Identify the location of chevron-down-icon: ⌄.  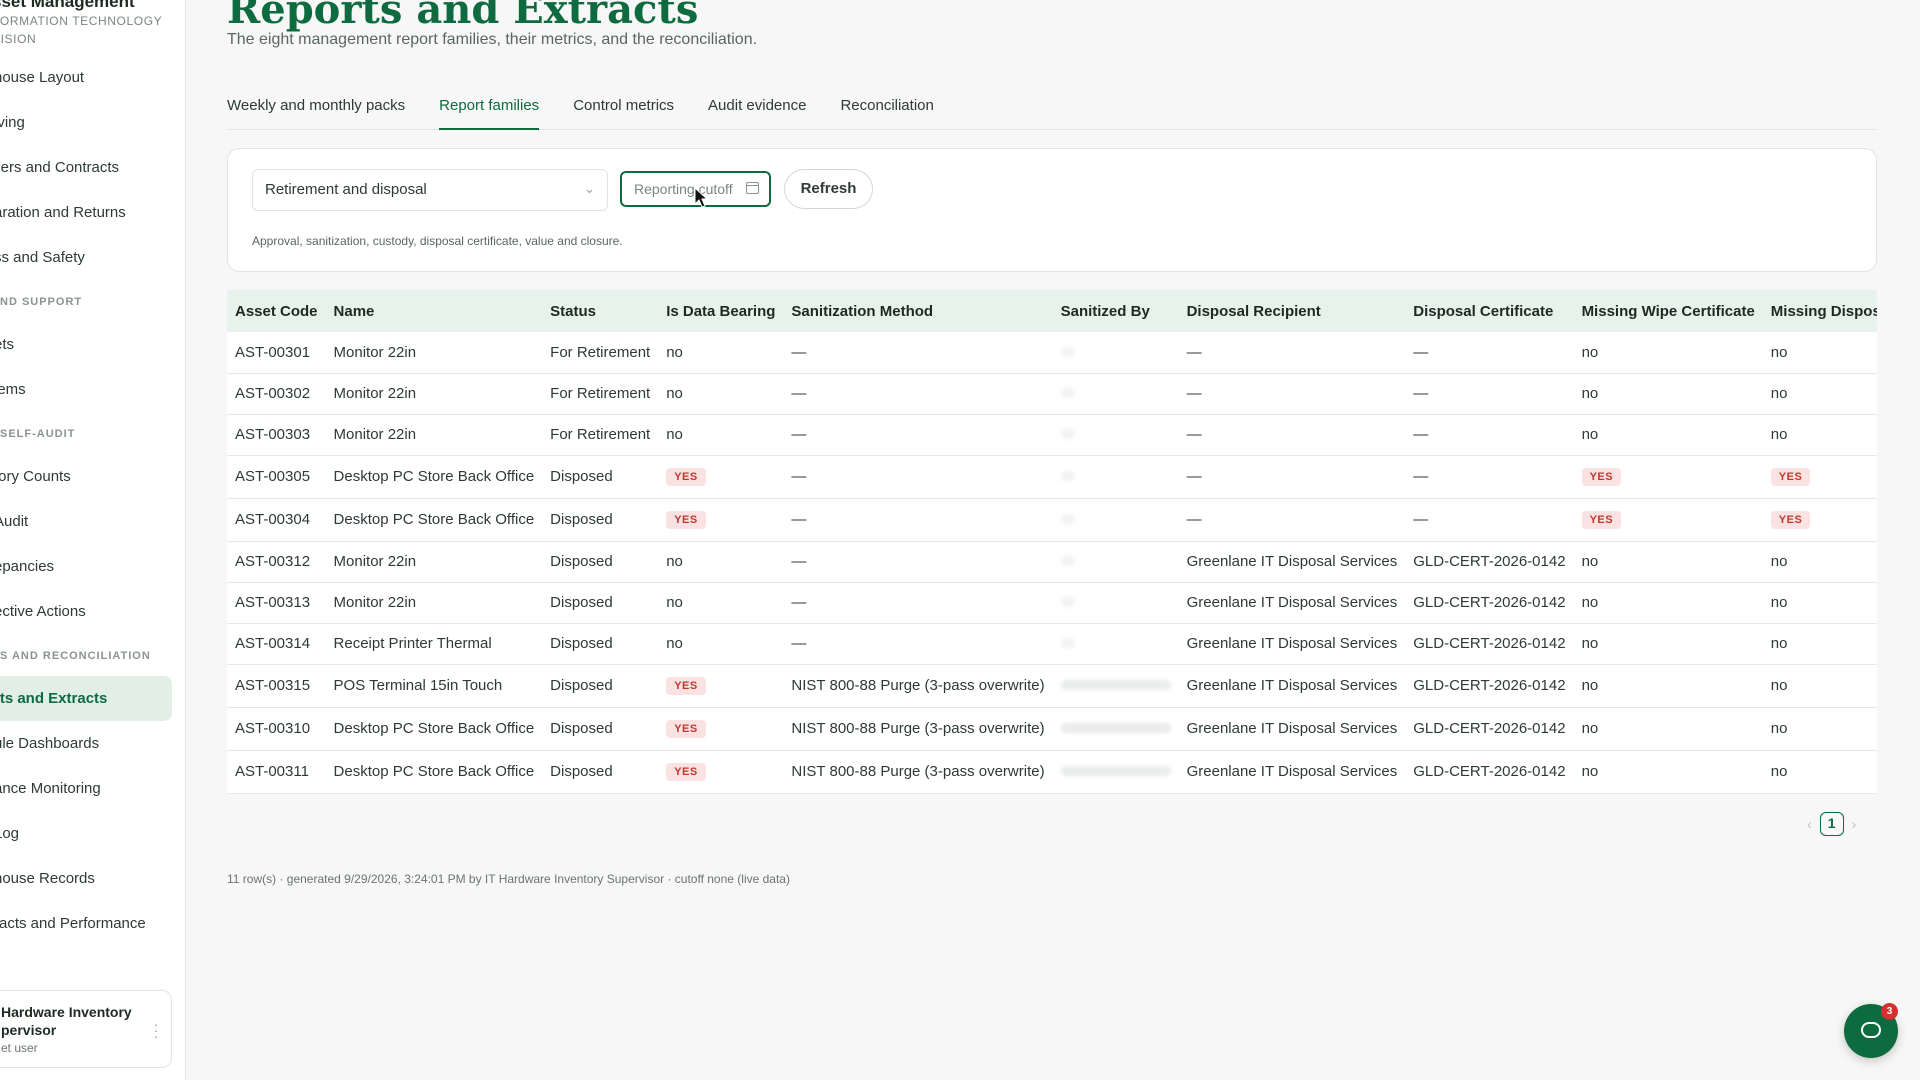
(589, 188).